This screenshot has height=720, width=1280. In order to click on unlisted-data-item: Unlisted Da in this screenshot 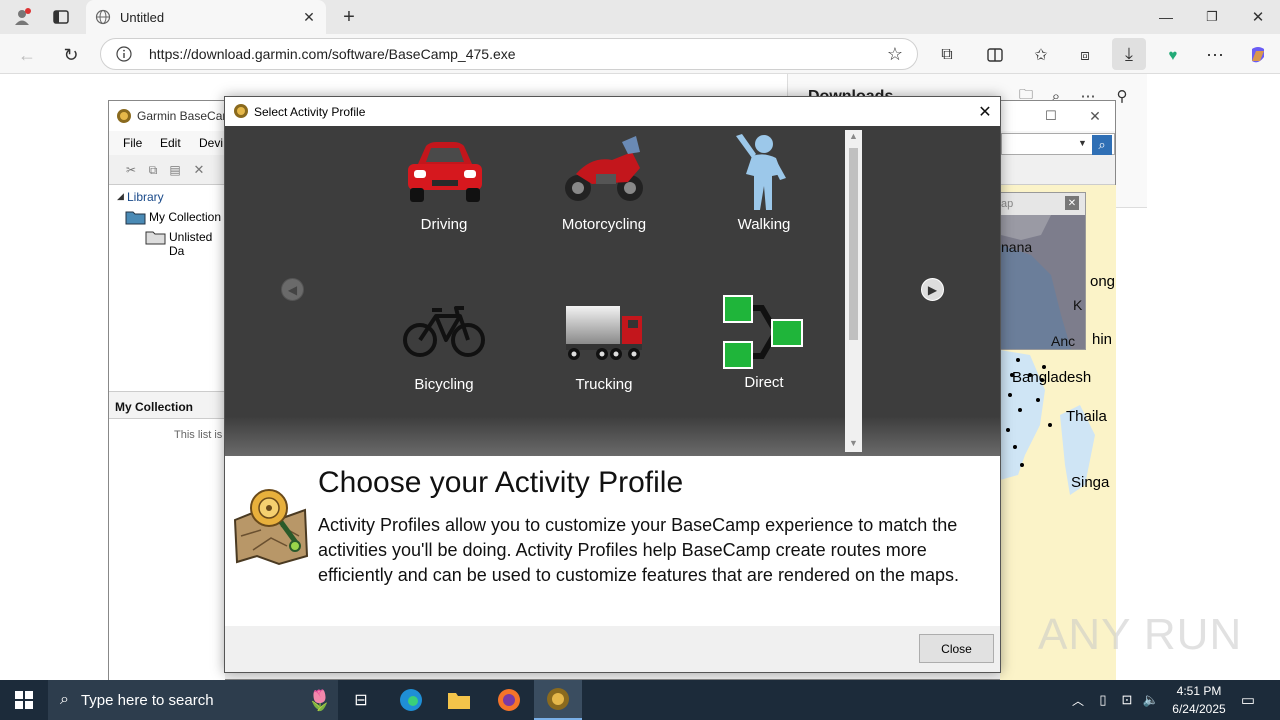, I will do `click(196, 244)`.